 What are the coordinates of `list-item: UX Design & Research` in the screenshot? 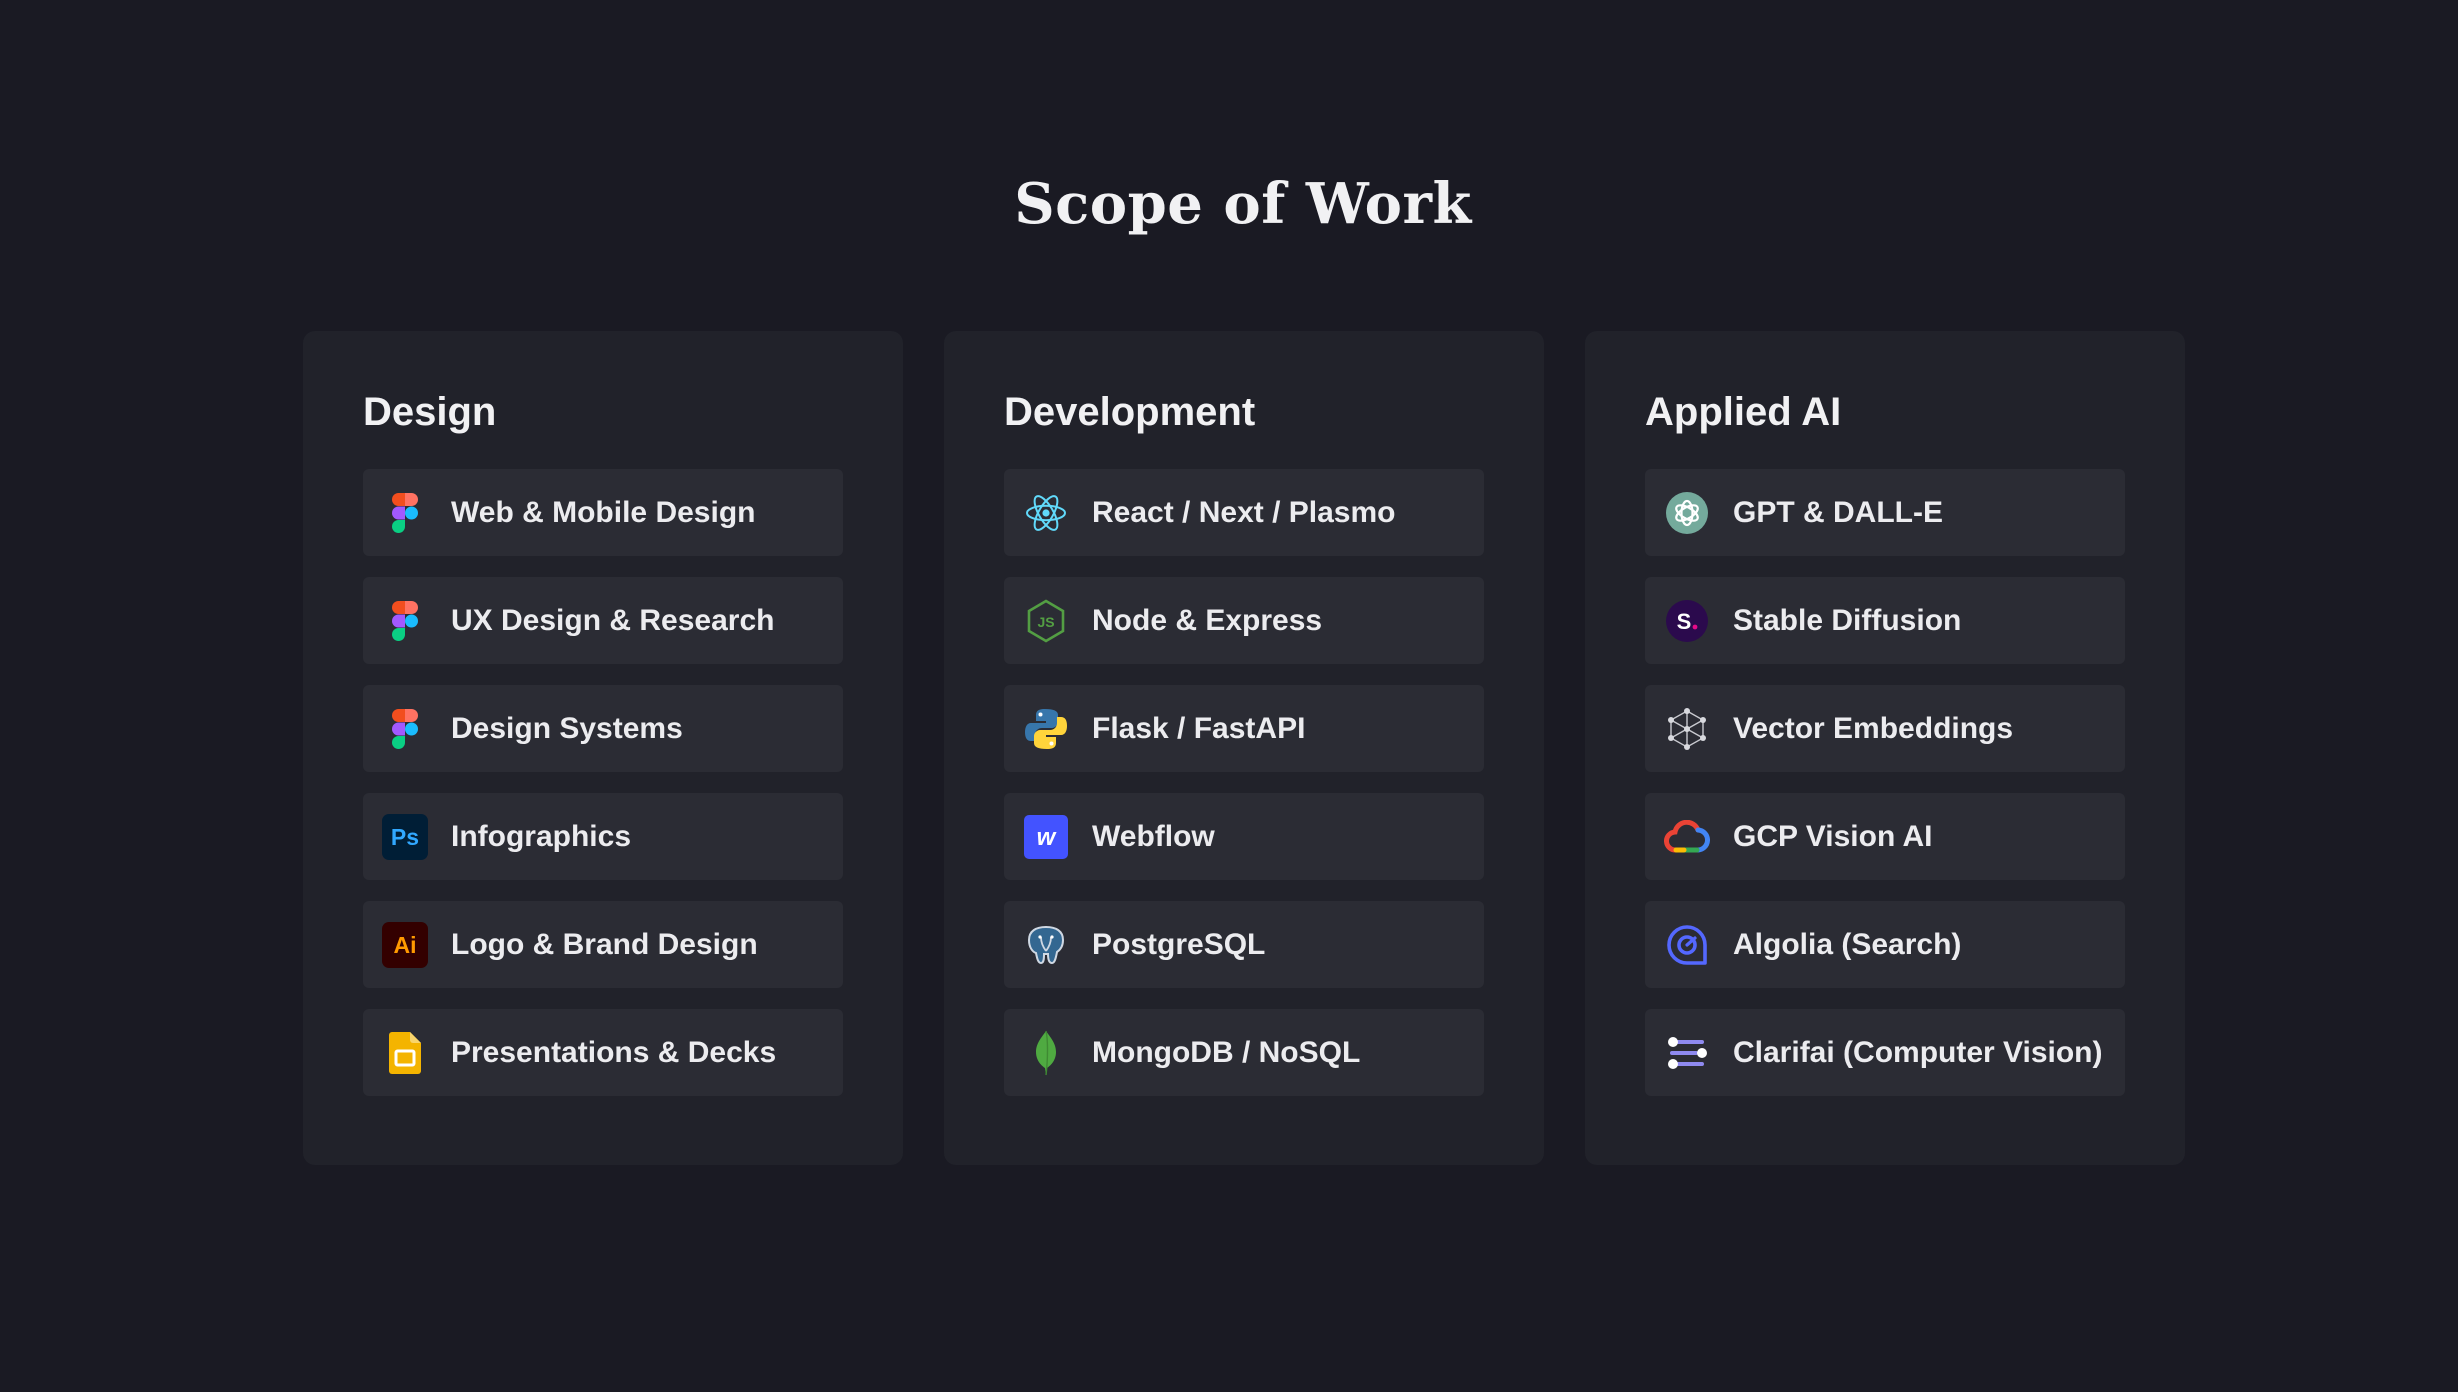 It's located at (603, 620).